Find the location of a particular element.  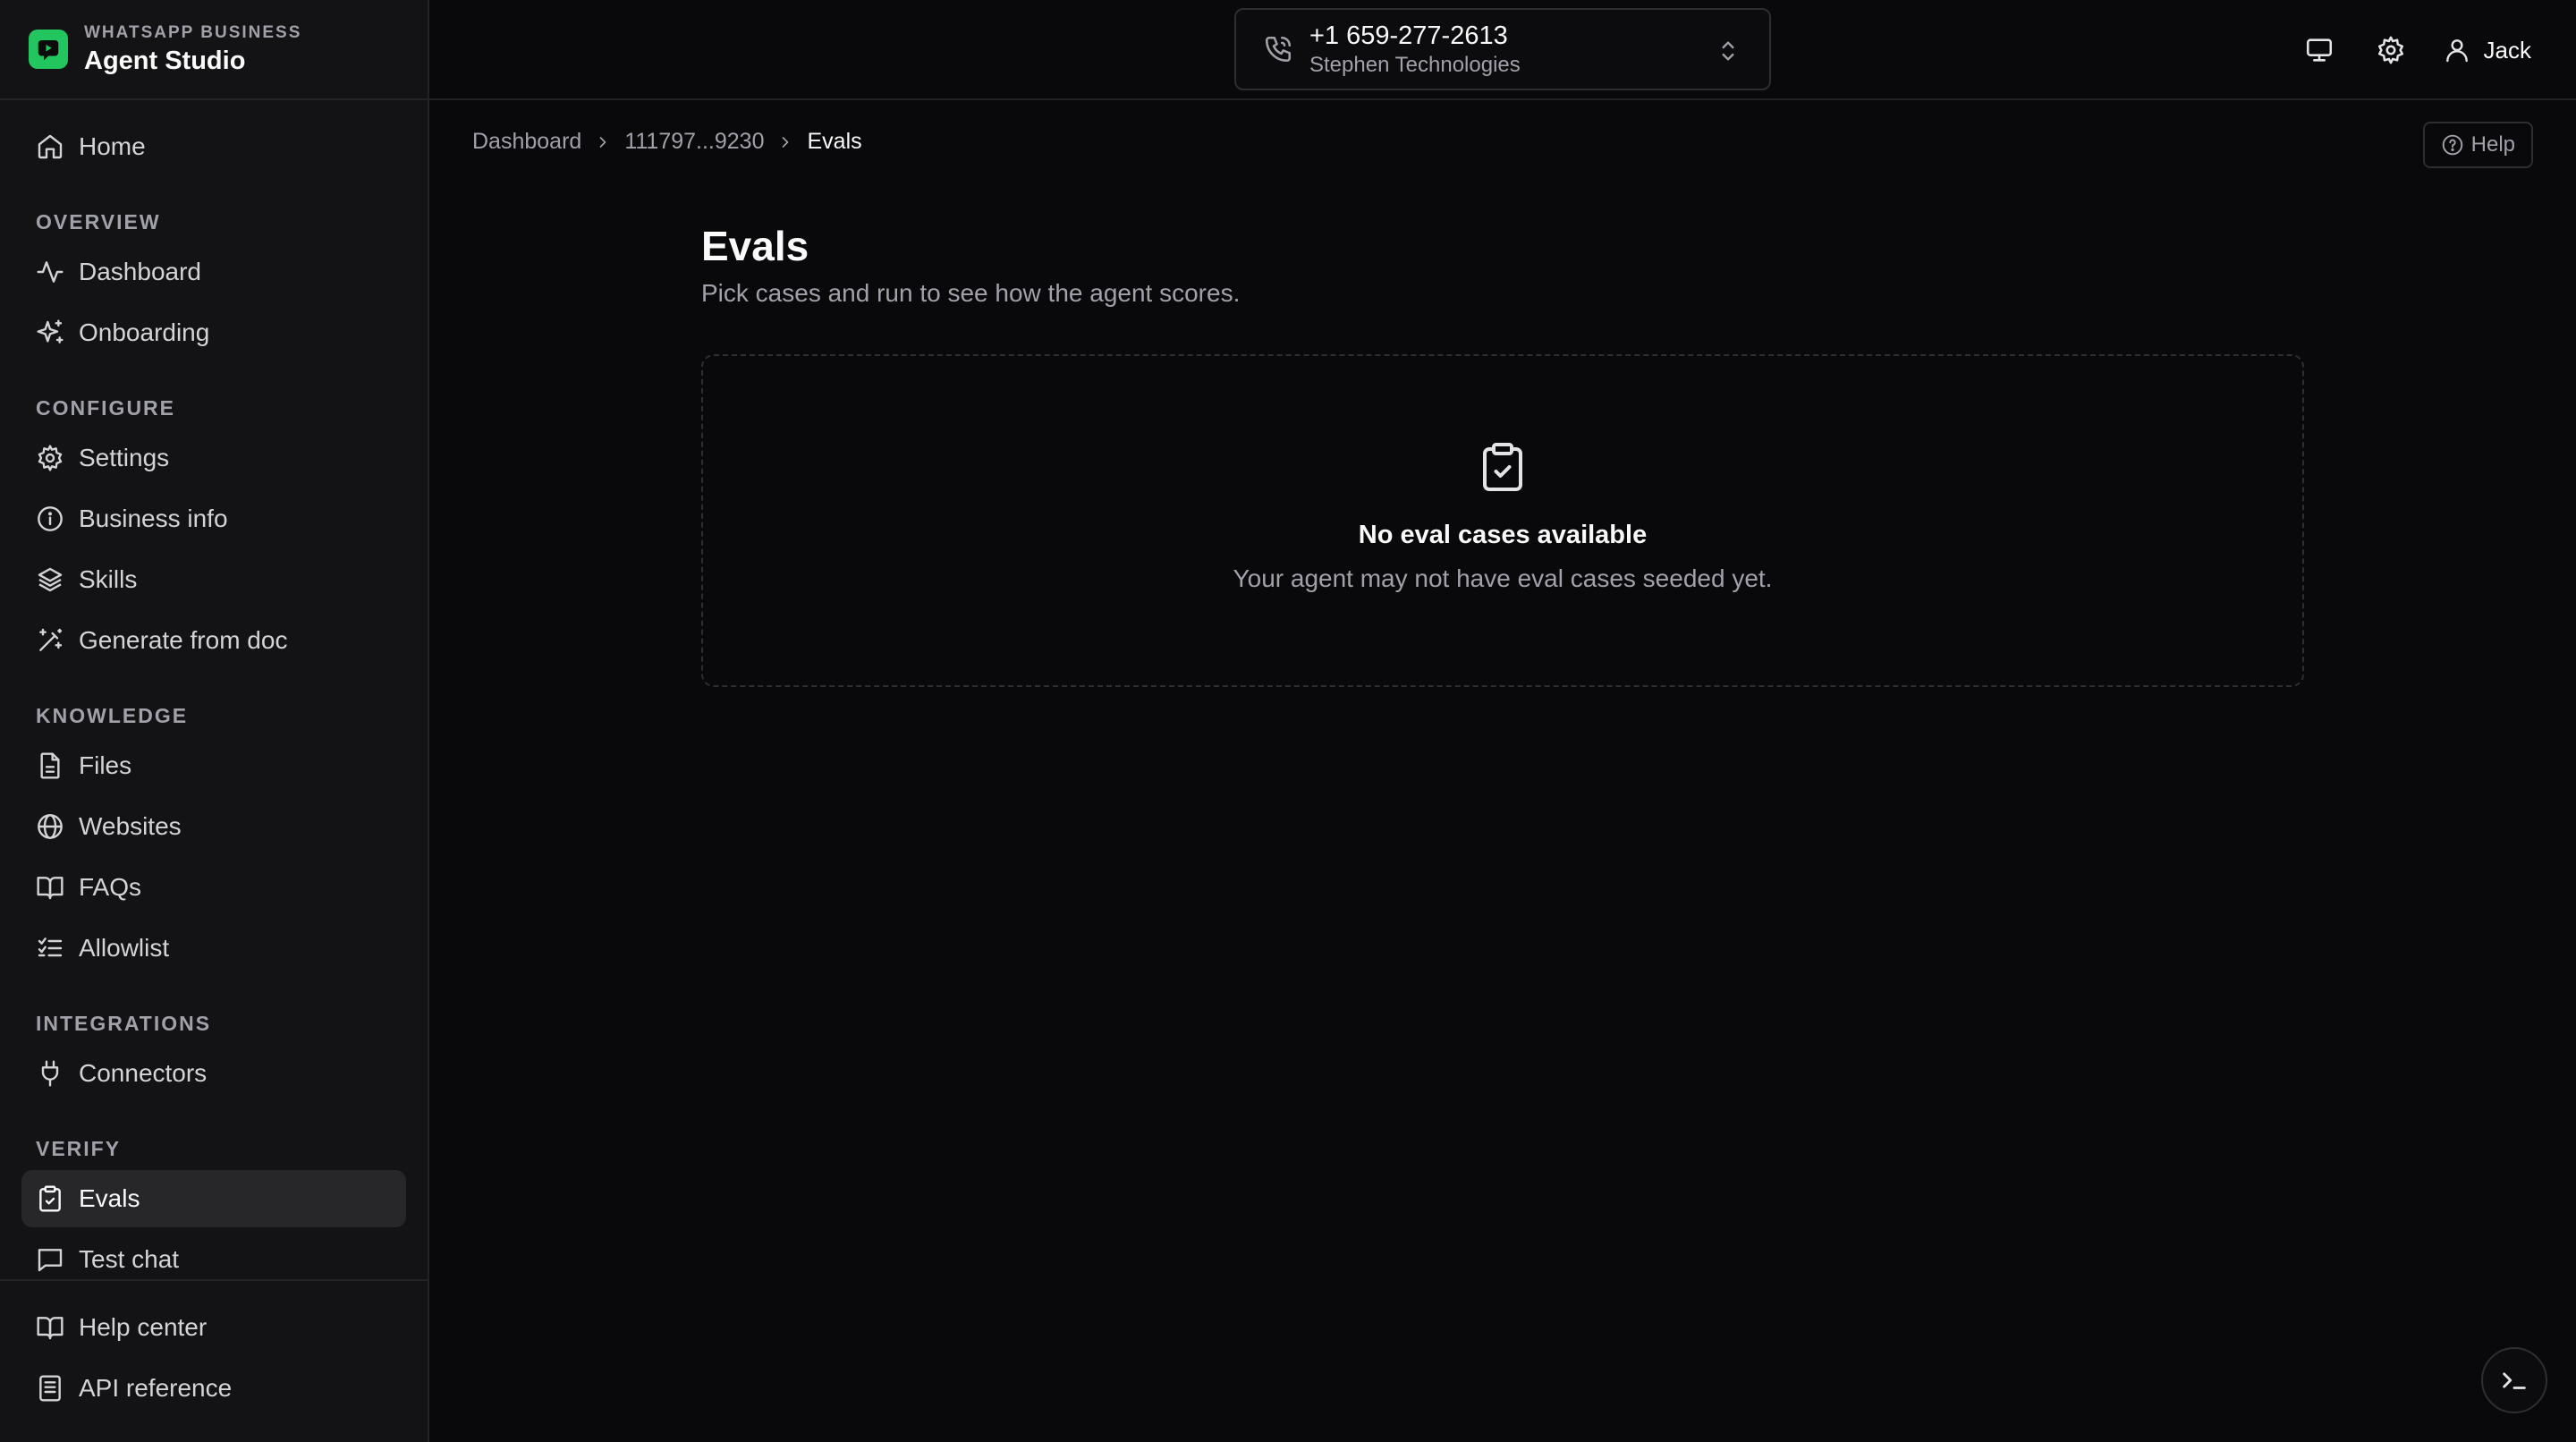

section-label-knowledge: KNOWLEDGE is located at coordinates (112, 715).